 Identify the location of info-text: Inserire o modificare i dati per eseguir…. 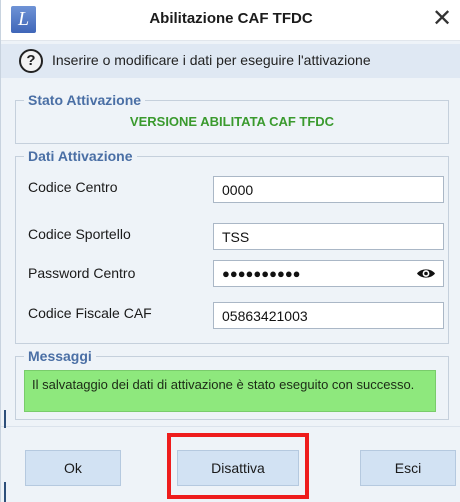
(211, 60).